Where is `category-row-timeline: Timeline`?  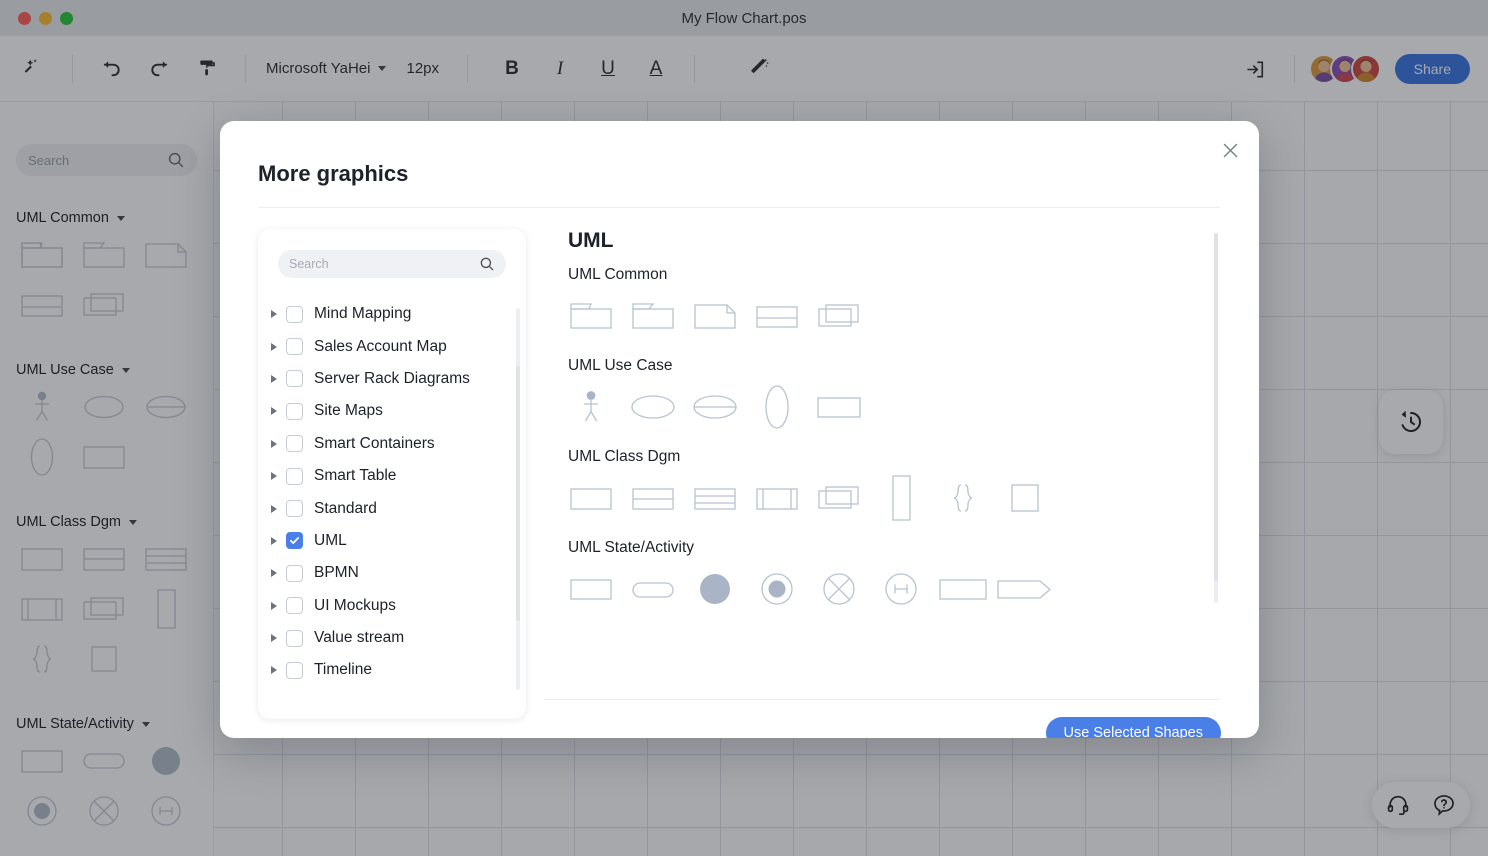
category-row-timeline: Timeline is located at coordinates (392, 670).